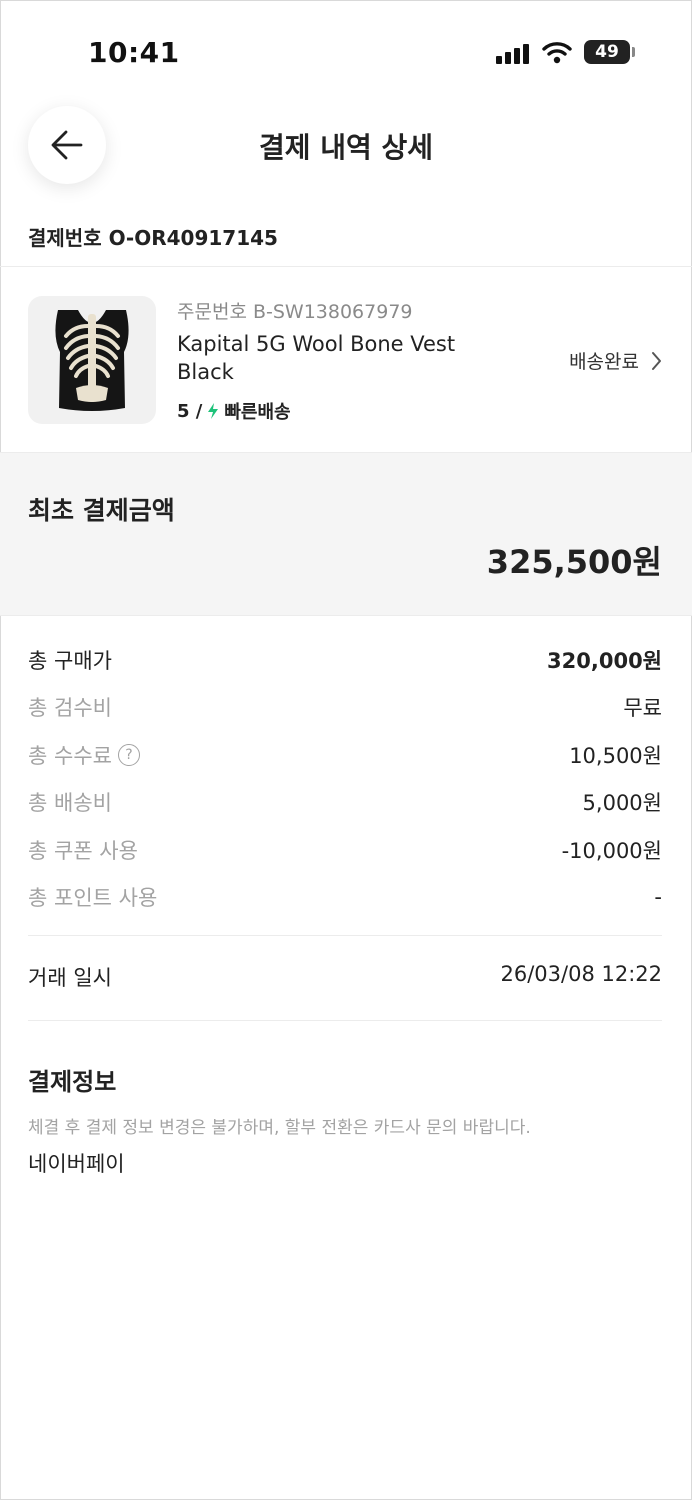 This screenshot has width=692, height=1500. Describe the element at coordinates (70, 755) in the screenshot. I see `price-row-label: 총 수수료` at that location.